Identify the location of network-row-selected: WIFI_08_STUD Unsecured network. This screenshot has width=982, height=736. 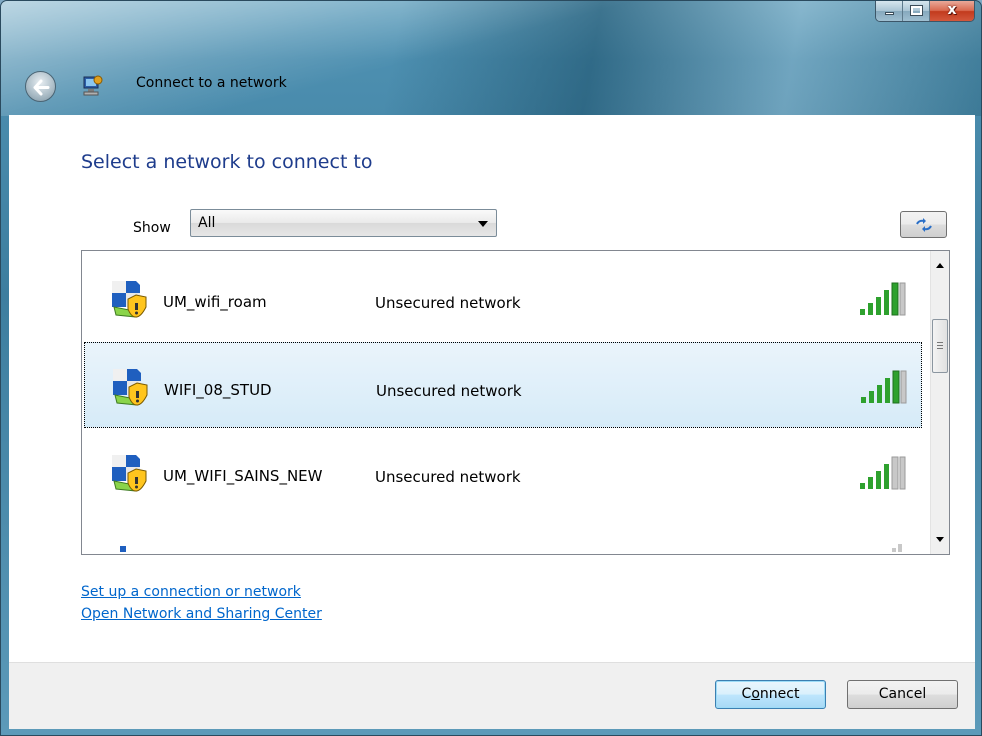
(503, 385).